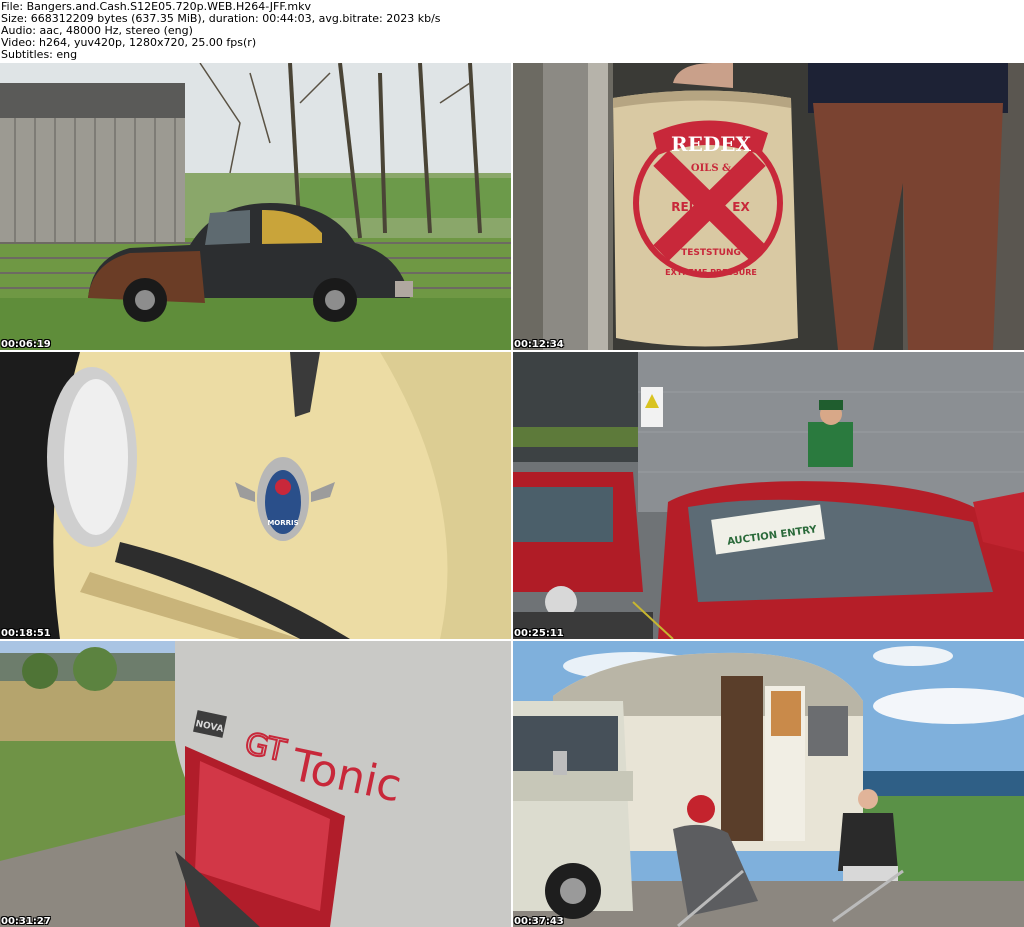 The image size is (1024, 927). Describe the element at coordinates (26, 921) in the screenshot. I see `thumbnail-timestamp: 00:31:27` at that location.